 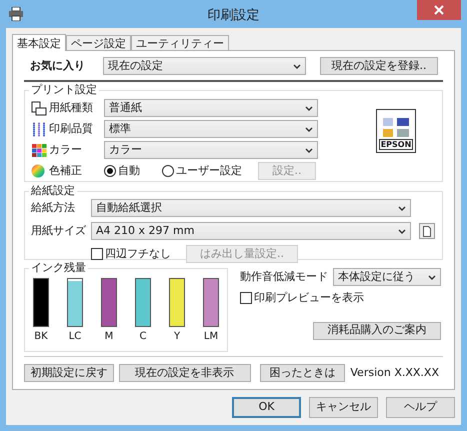 What do you see at coordinates (58, 268) in the screenshot?
I see `group-legend: インク残量` at bounding box center [58, 268].